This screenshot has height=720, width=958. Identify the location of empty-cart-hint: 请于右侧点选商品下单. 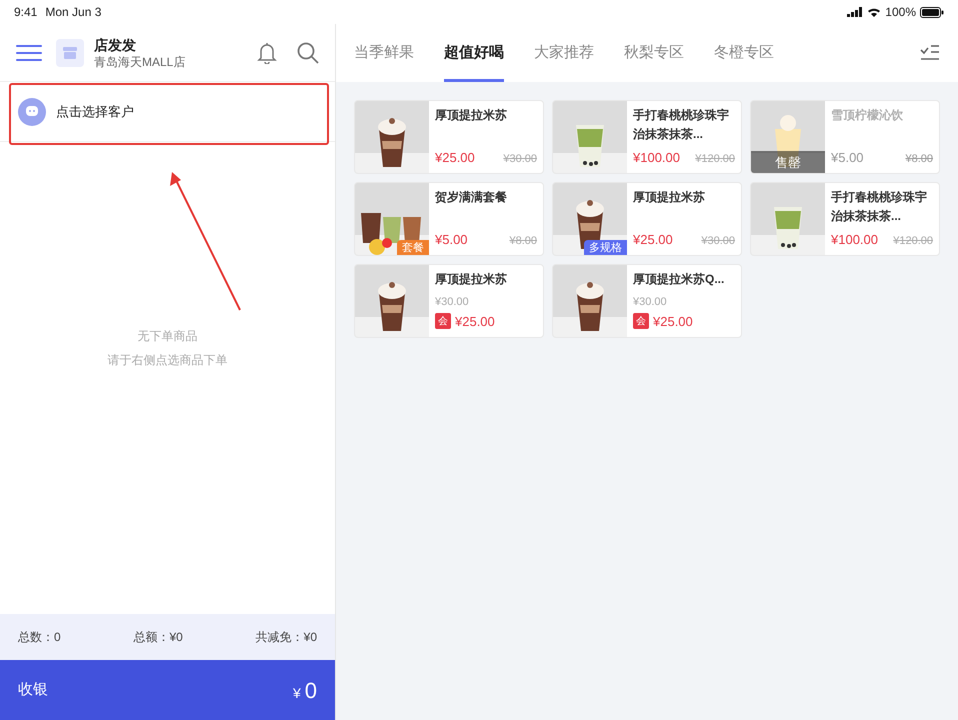
(168, 360).